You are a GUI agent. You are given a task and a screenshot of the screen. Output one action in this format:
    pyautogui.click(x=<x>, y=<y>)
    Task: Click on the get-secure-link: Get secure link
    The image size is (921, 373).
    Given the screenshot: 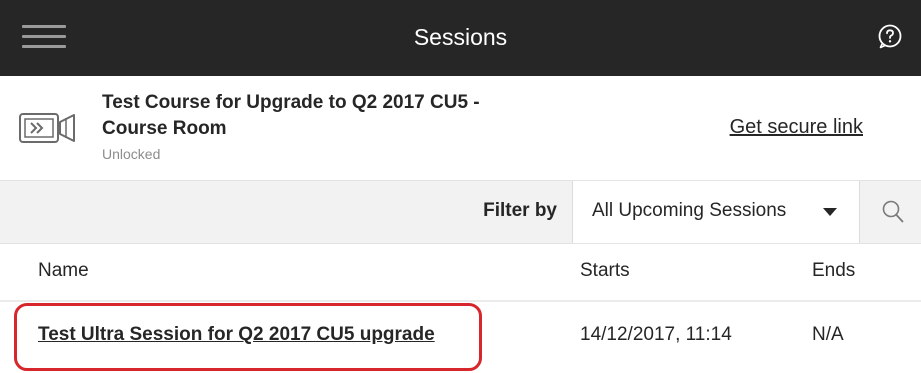 What is the action you would take?
    pyautogui.click(x=796, y=127)
    